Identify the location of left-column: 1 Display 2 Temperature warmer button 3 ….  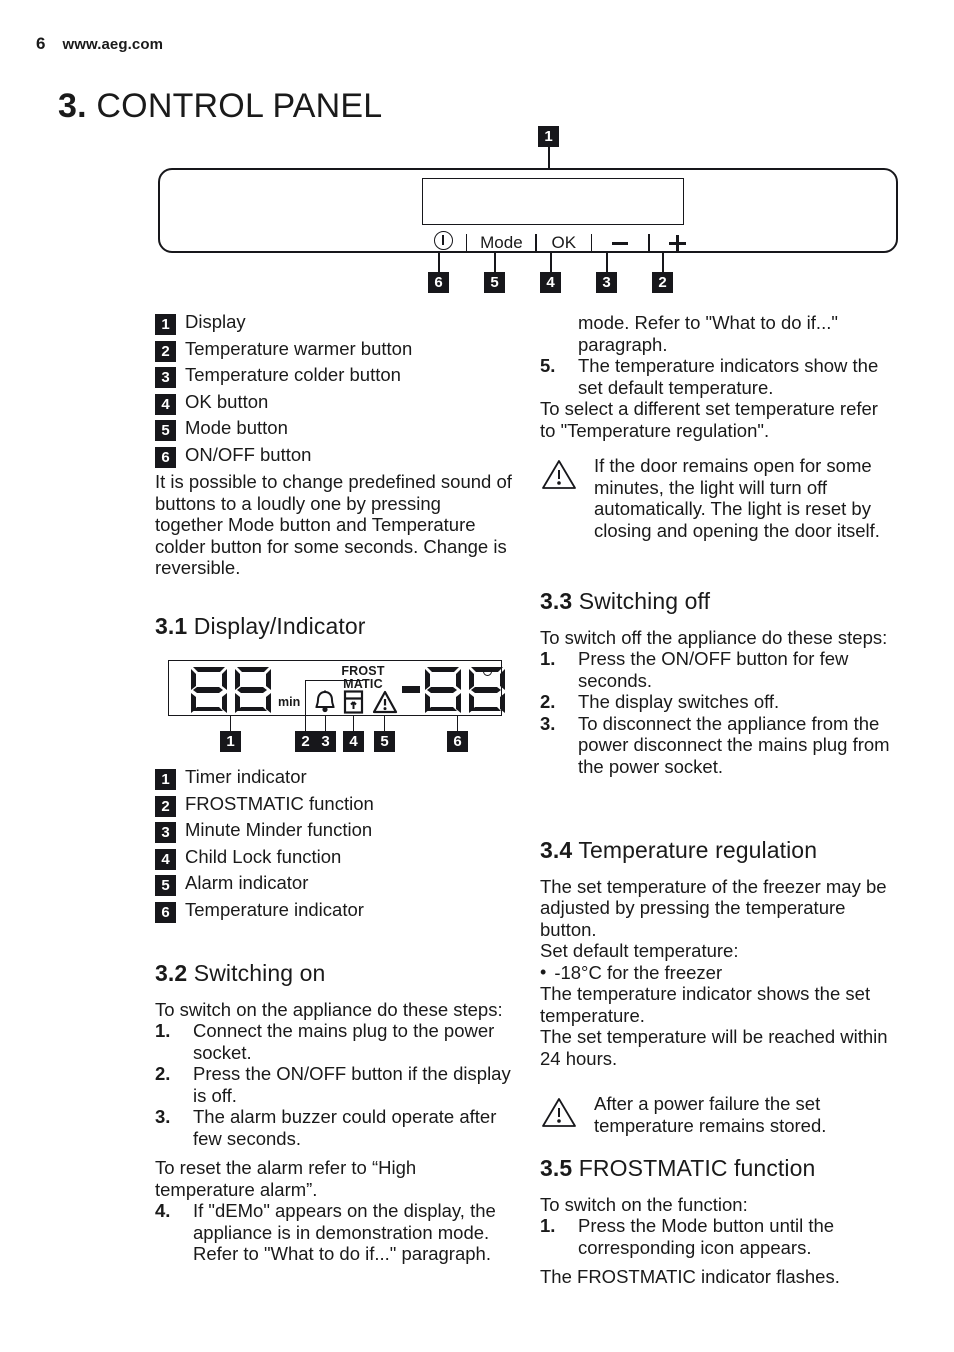
(334, 445).